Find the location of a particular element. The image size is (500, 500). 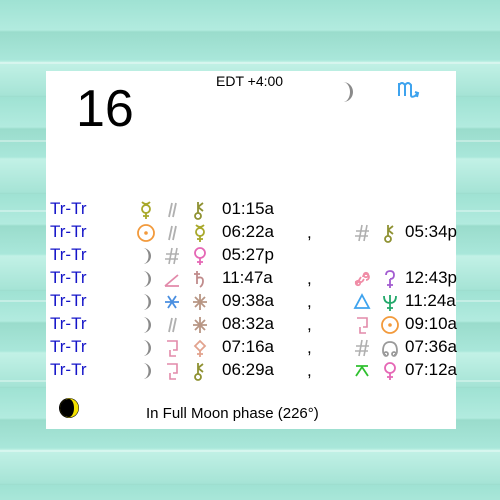

sesquiquadrate-icon is located at coordinates (362, 279).